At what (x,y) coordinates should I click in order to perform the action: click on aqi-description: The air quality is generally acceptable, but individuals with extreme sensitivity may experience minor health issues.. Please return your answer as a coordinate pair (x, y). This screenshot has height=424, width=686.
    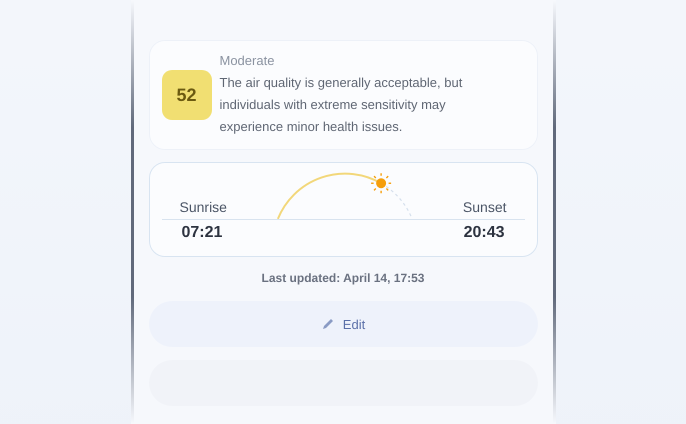
    Looking at the image, I should click on (342, 105).